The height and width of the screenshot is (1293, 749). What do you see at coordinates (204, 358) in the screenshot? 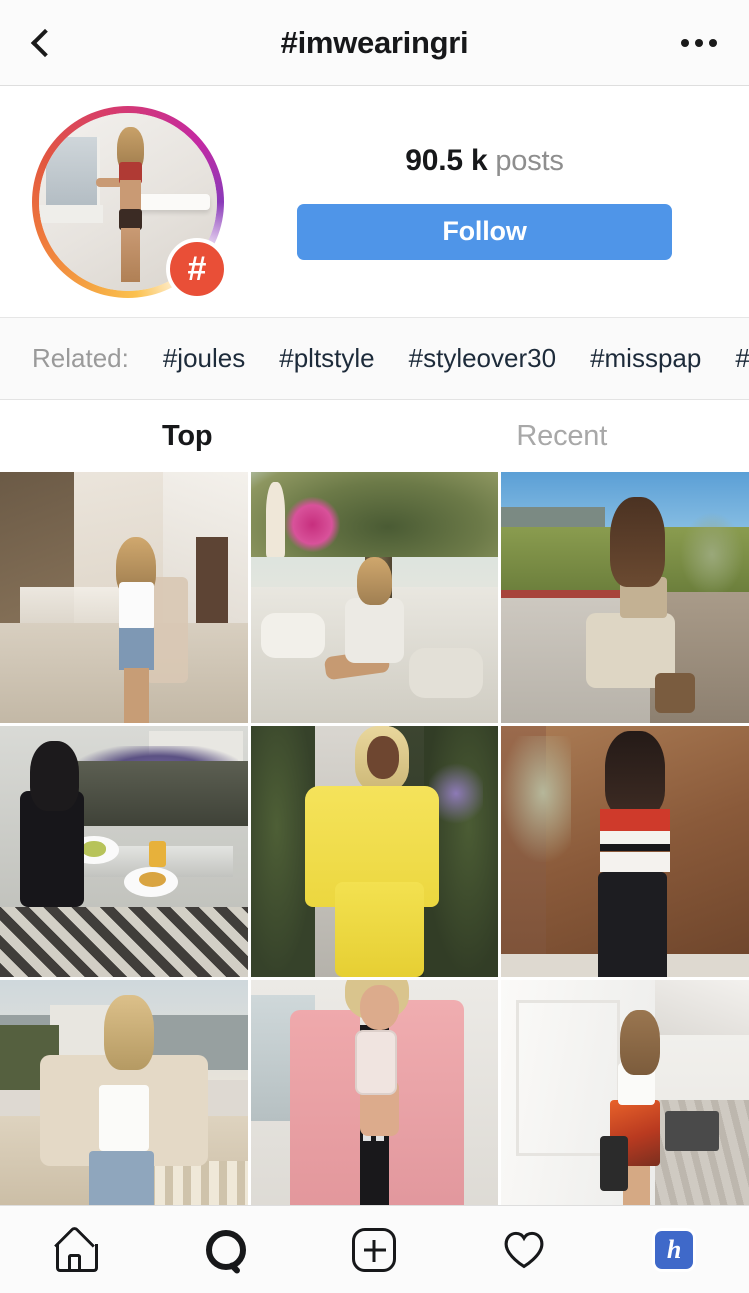
I see `related-tag-joules: #joules` at bounding box center [204, 358].